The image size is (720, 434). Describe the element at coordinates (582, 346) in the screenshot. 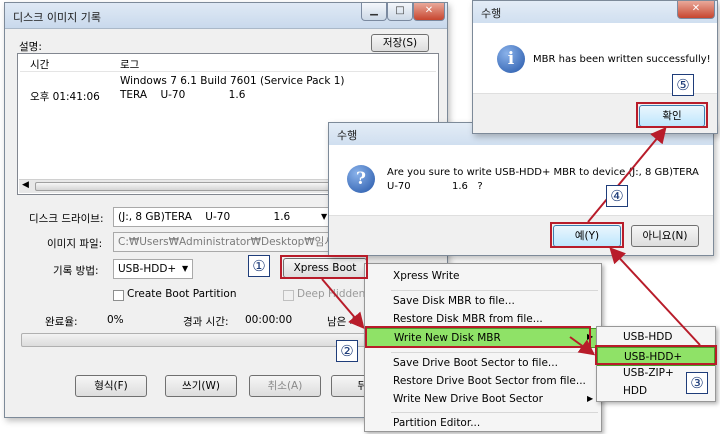

I see `arrow-menu-to-submenu` at that location.